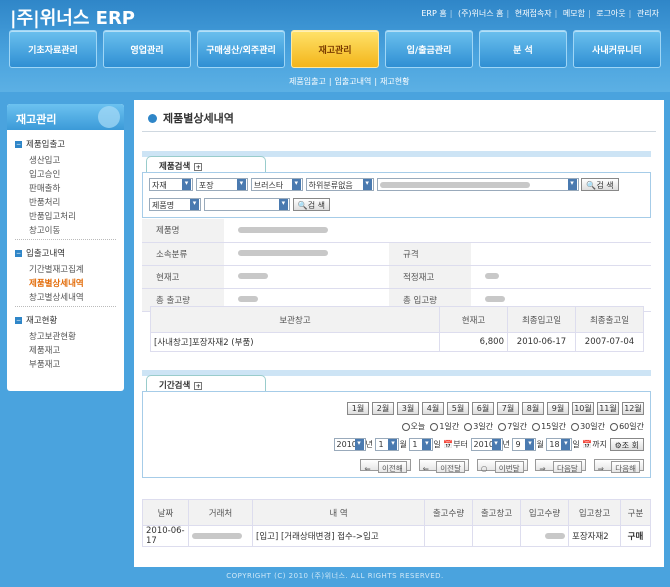 The image size is (670, 587). Describe the element at coordinates (429, 49) in the screenshot. I see `menu-cashflow: 입/출금관리` at that location.